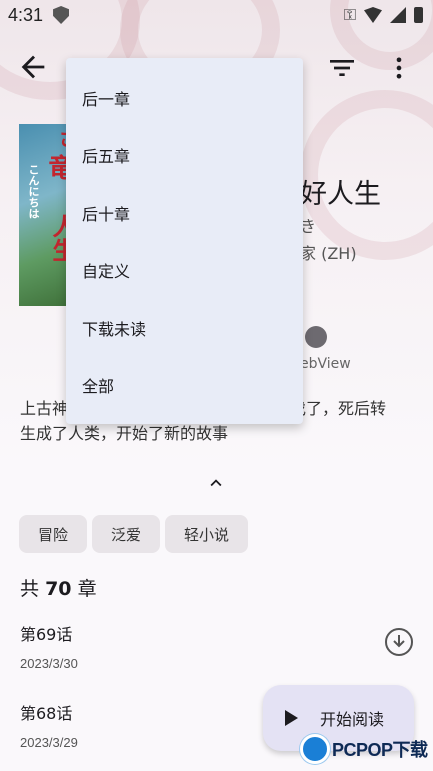 This screenshot has width=433, height=771. I want to click on chapter-row: 第69话 2023/3/30, so click(217, 646).